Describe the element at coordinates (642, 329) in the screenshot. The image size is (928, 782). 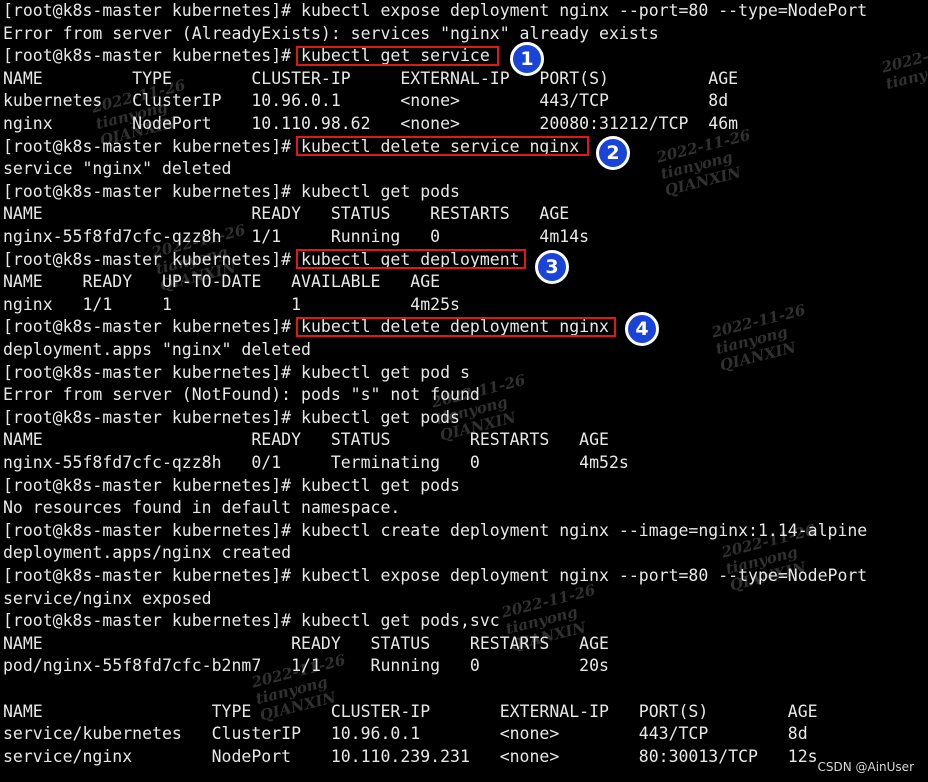
I see `step-badge-4: 4` at that location.